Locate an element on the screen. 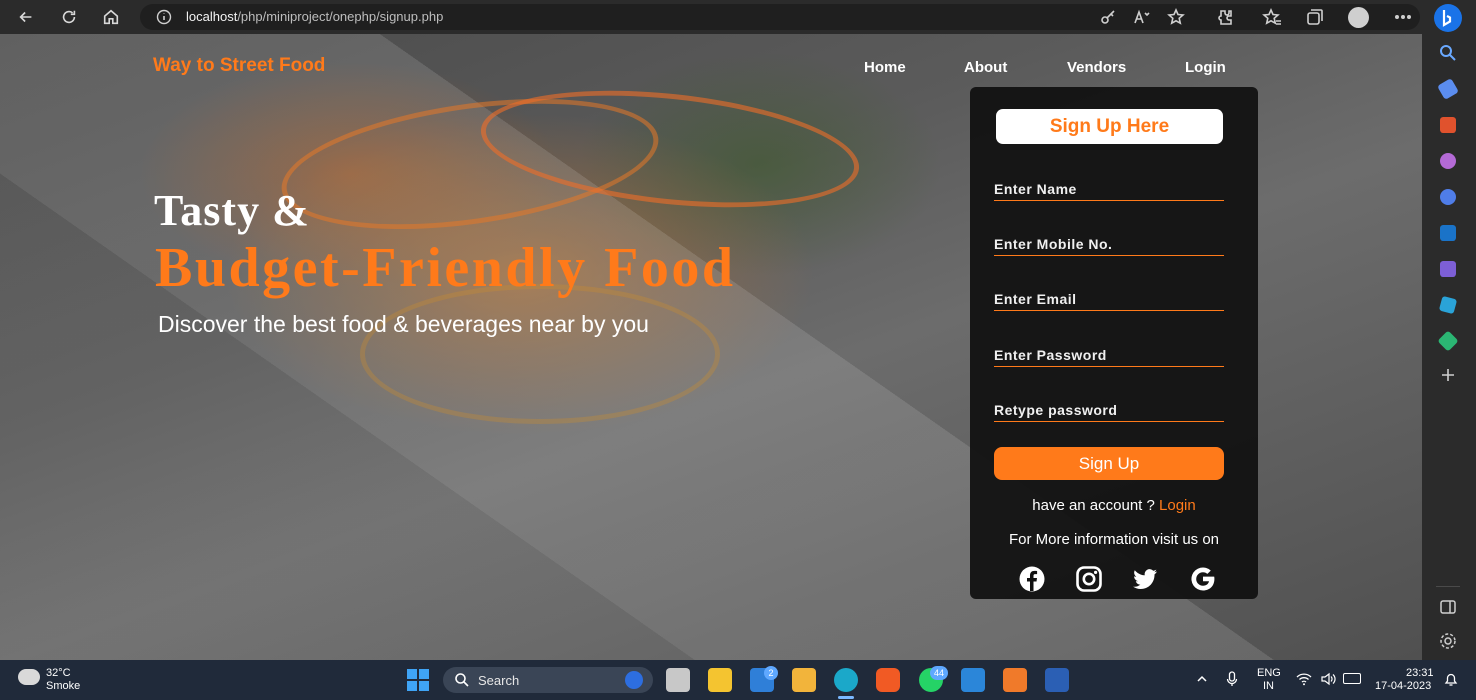 This screenshot has height=700, width=1476. back-button is located at coordinates (26, 17).